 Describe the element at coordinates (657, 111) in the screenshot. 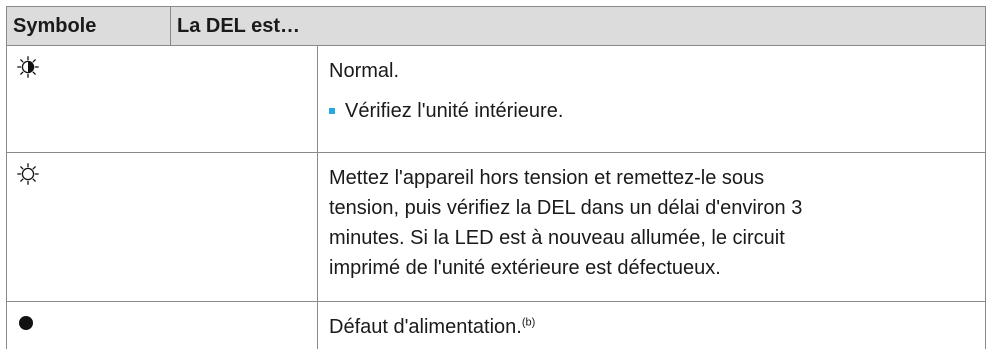

I see `bullet-item: Vérifiez l'unité intérieure.` at that location.